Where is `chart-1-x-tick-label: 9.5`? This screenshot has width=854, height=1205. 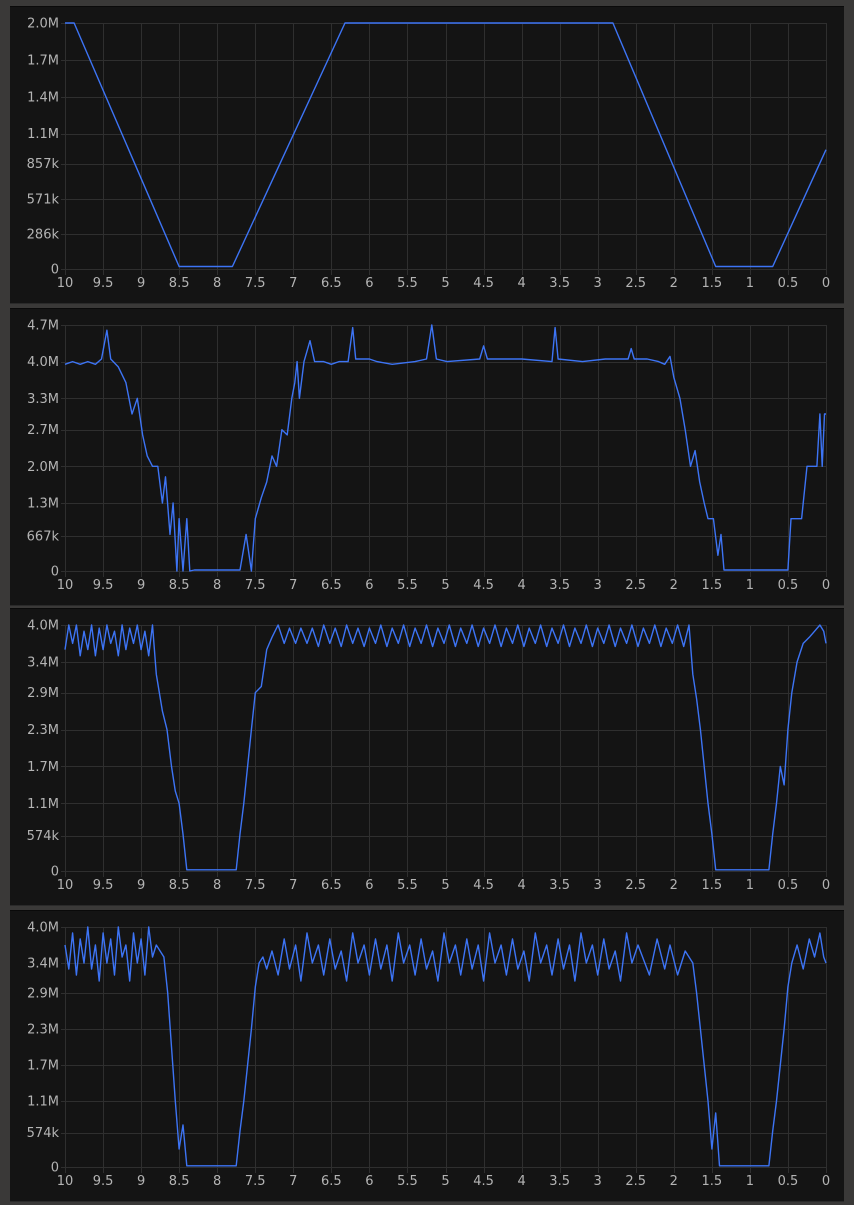
chart-1-x-tick-label: 9.5 is located at coordinates (103, 283).